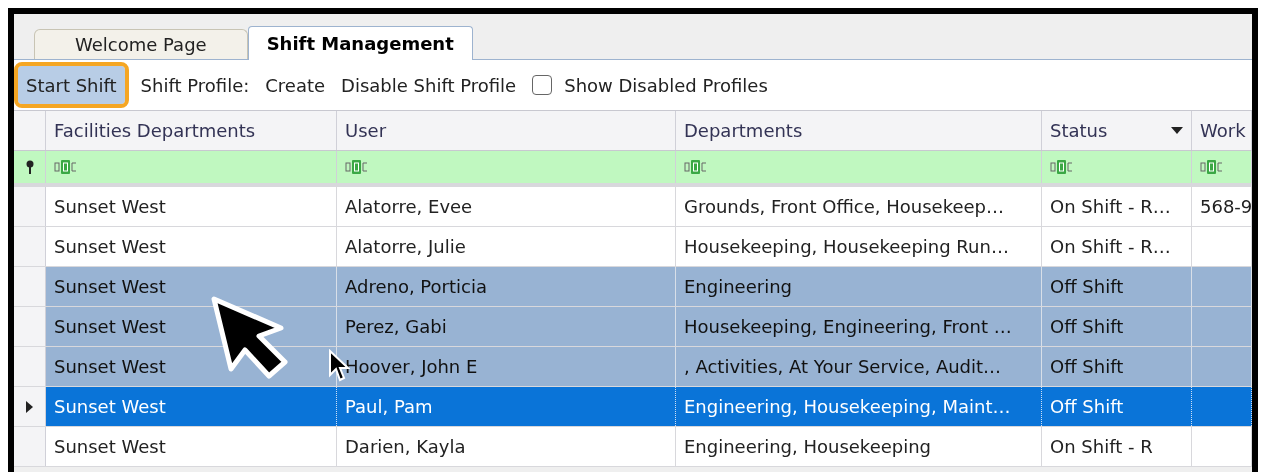  I want to click on column-header: Departments, so click(859, 130).